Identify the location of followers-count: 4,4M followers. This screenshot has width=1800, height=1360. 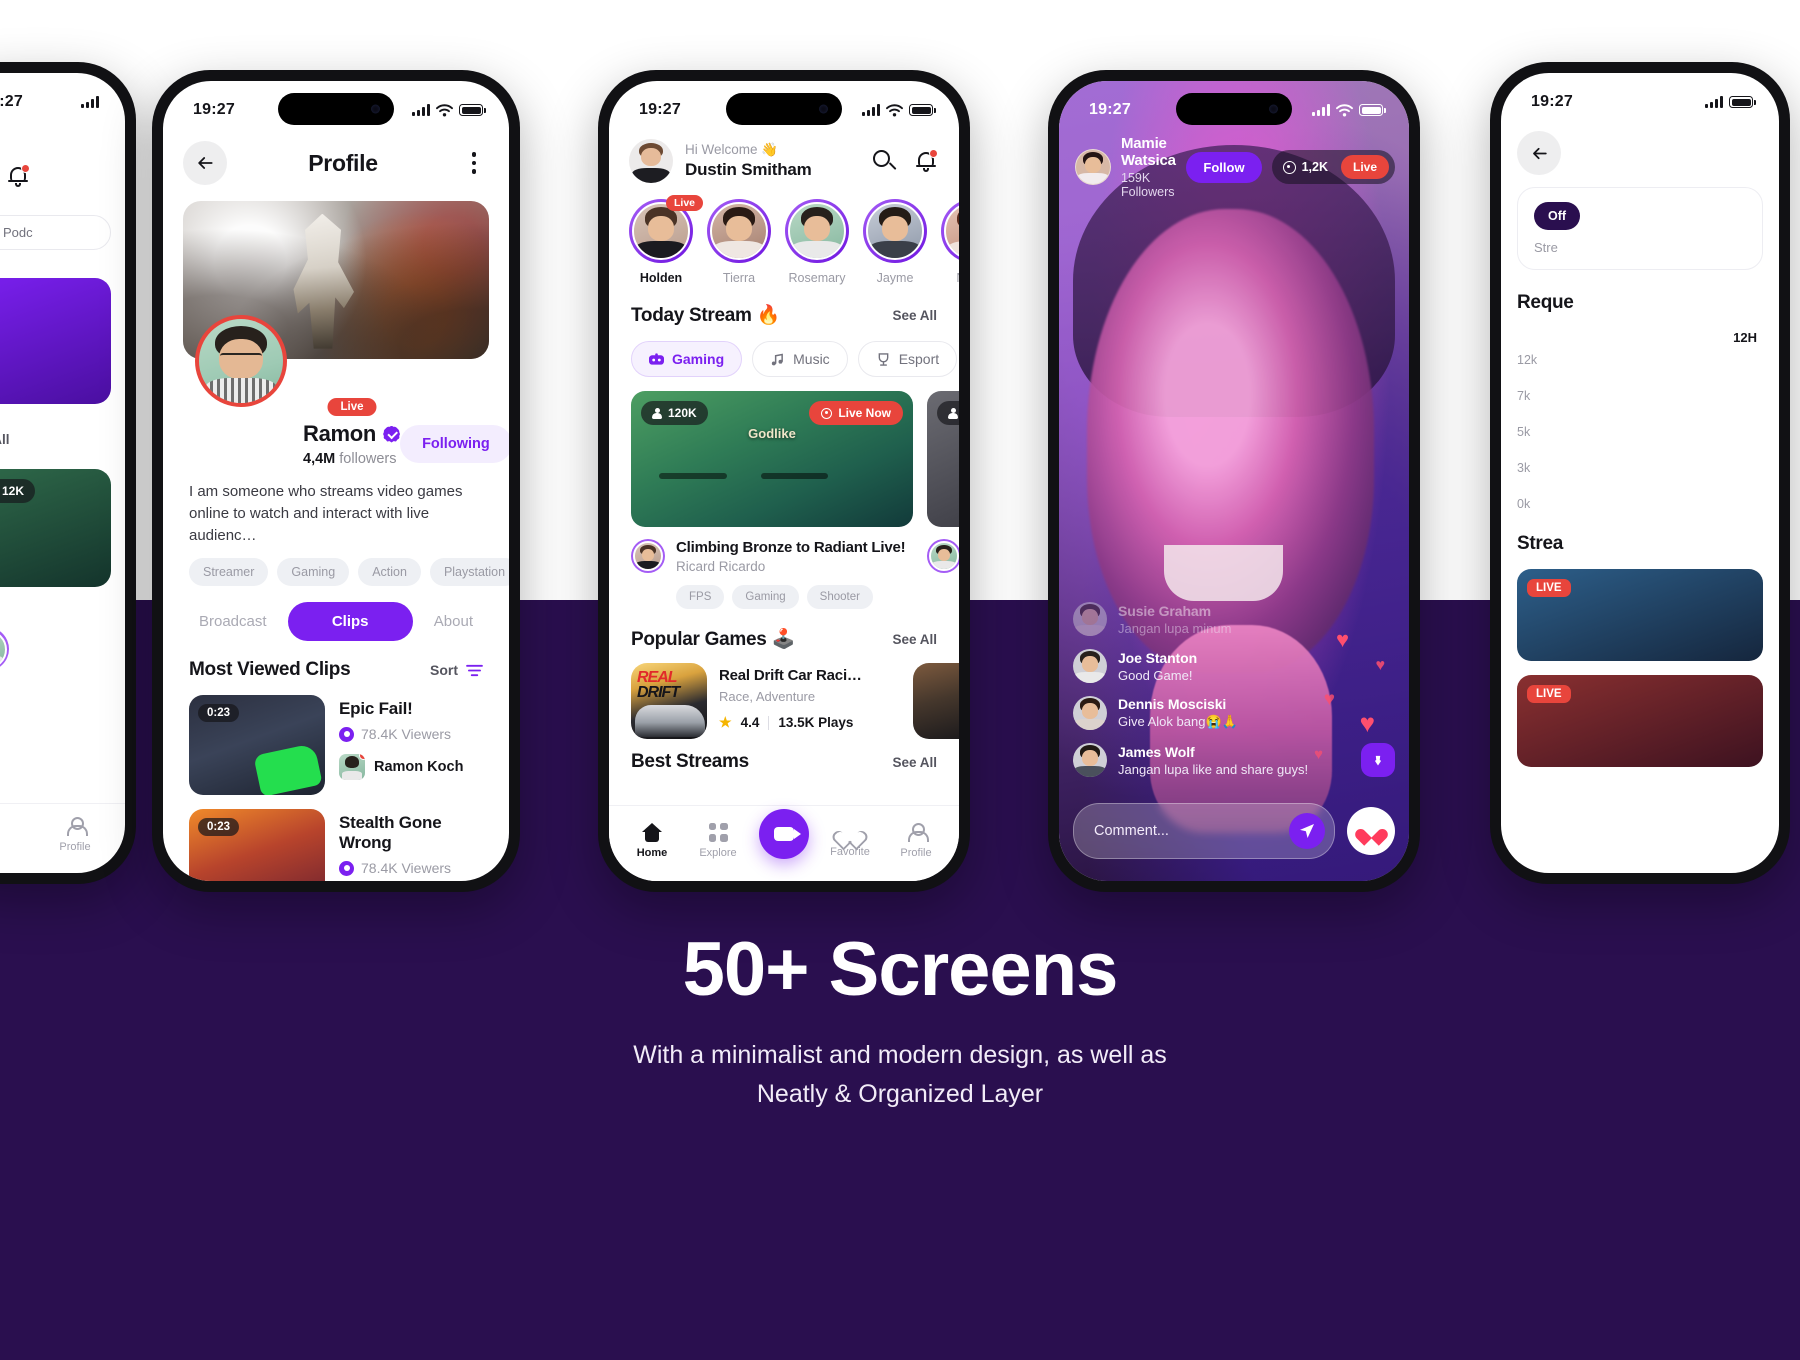
(350, 459).